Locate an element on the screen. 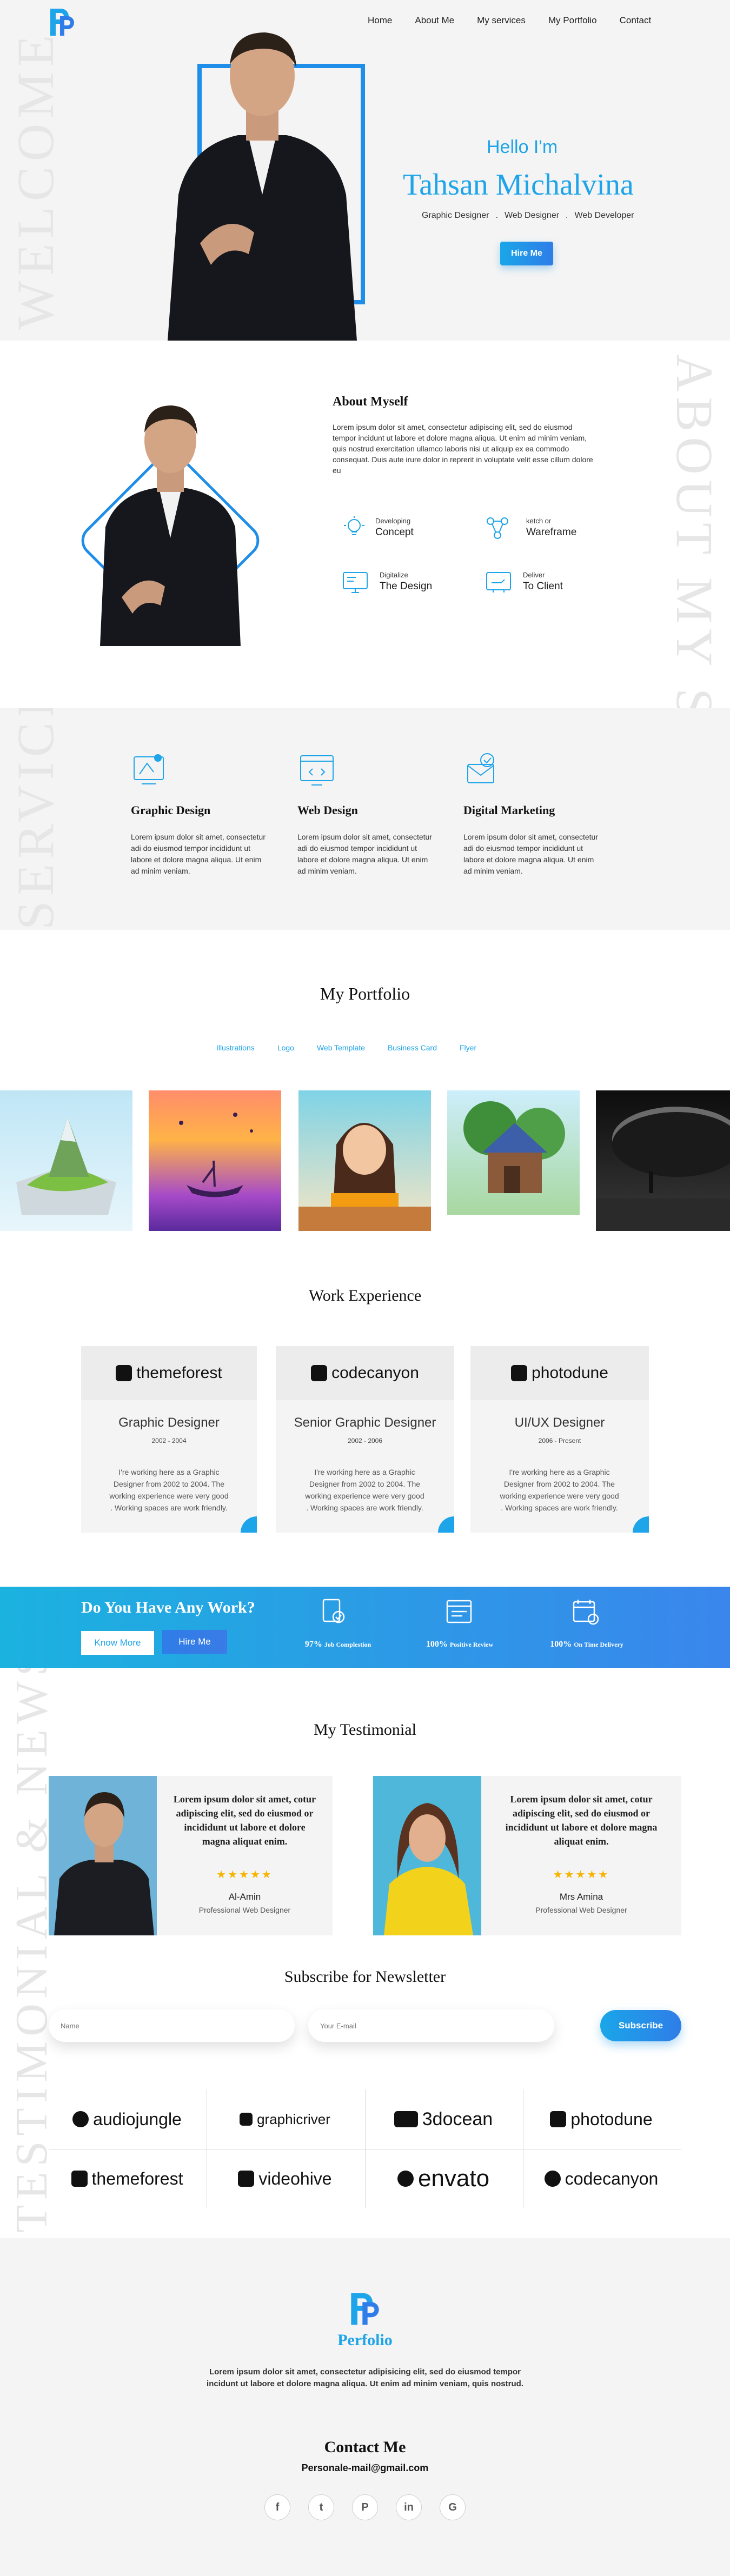 Image resolution: width=730 pixels, height=2576 pixels. testimonial-name: Al-Amin is located at coordinates (245, 1897).